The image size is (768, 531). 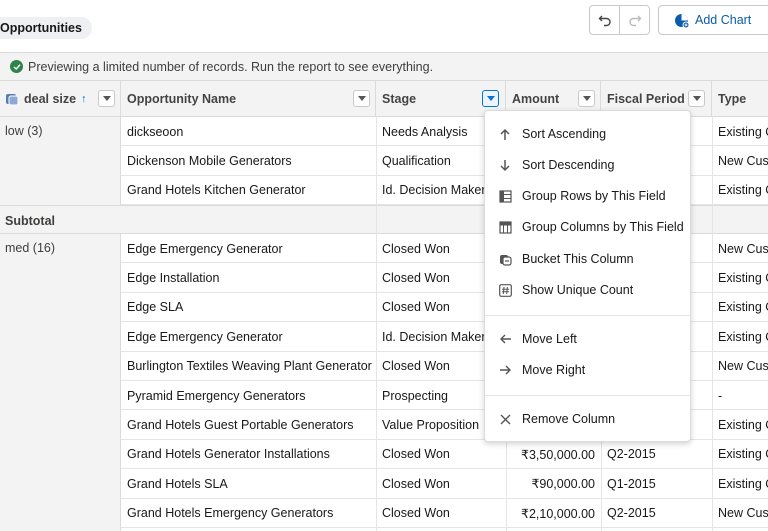 I want to click on bucket-field-icon, so click(x=12, y=100).